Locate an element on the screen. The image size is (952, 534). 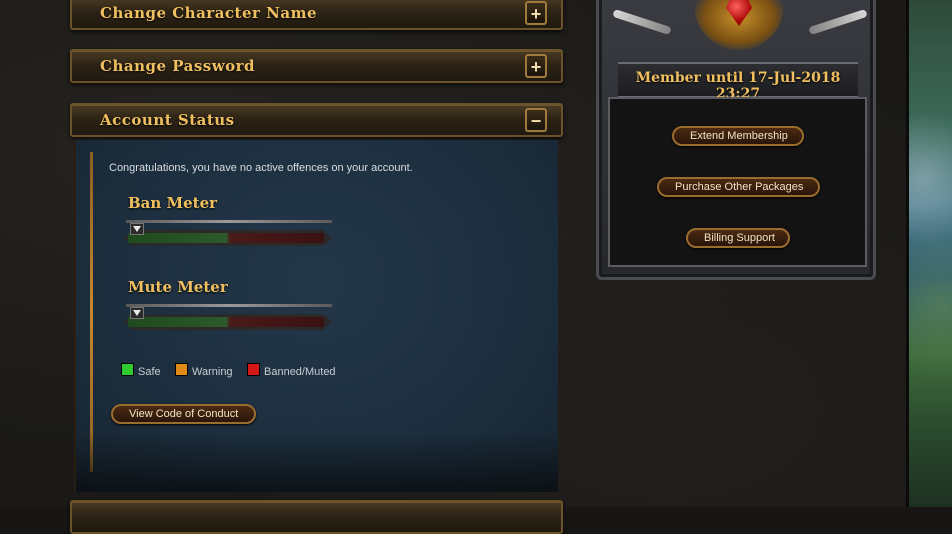
accordion-account-status: Account Status − is located at coordinates (316, 120).